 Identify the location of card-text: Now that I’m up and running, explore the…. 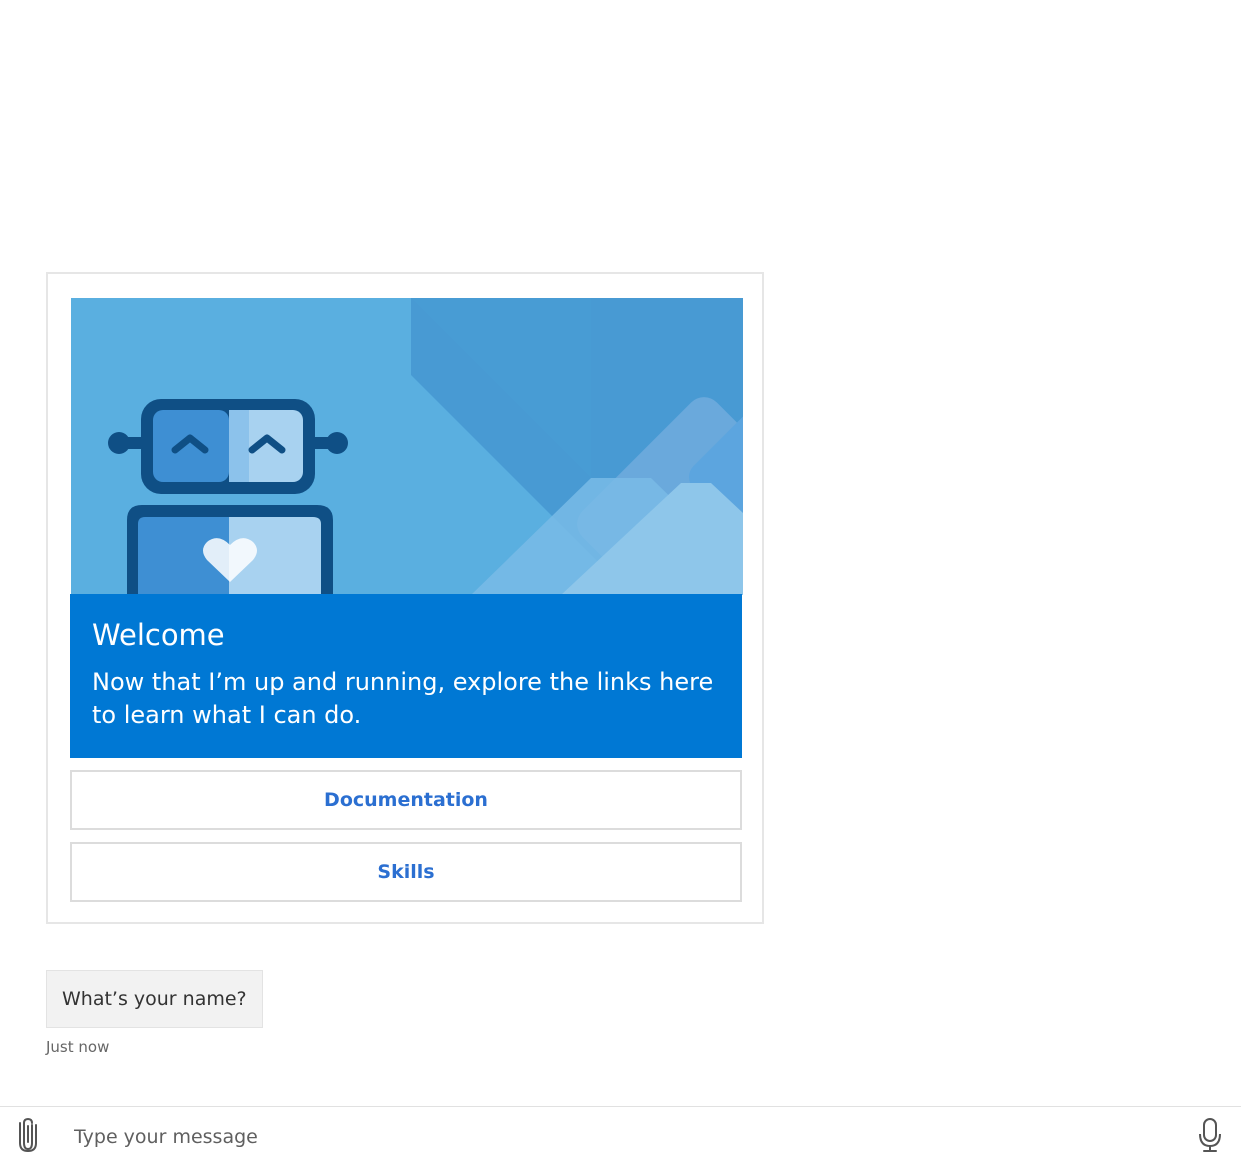
(403, 698).